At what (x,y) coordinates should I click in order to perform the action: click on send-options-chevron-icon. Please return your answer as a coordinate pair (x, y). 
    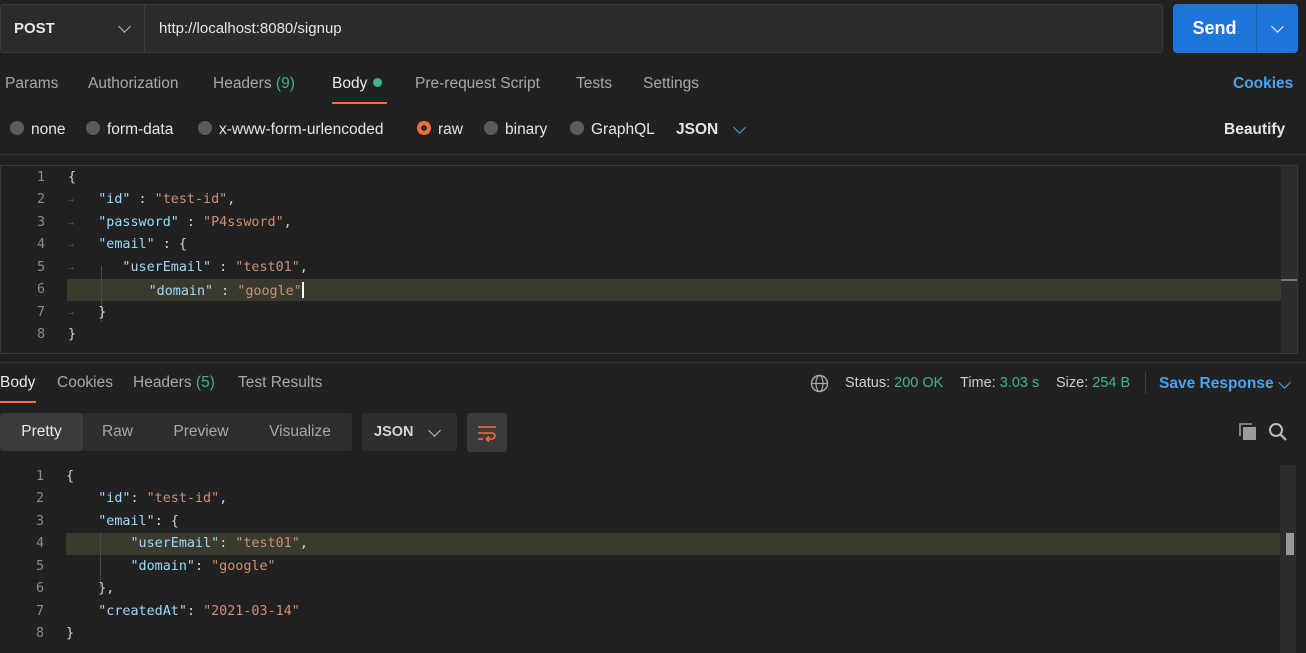
    Looking at the image, I should click on (1277, 26).